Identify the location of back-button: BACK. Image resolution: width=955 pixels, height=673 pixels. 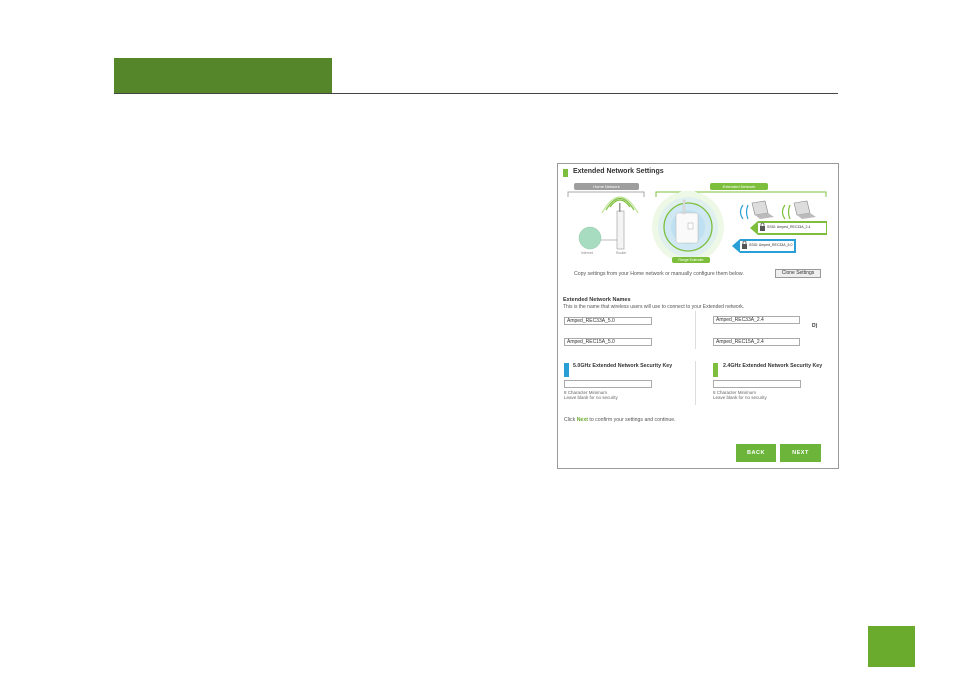
(756, 453).